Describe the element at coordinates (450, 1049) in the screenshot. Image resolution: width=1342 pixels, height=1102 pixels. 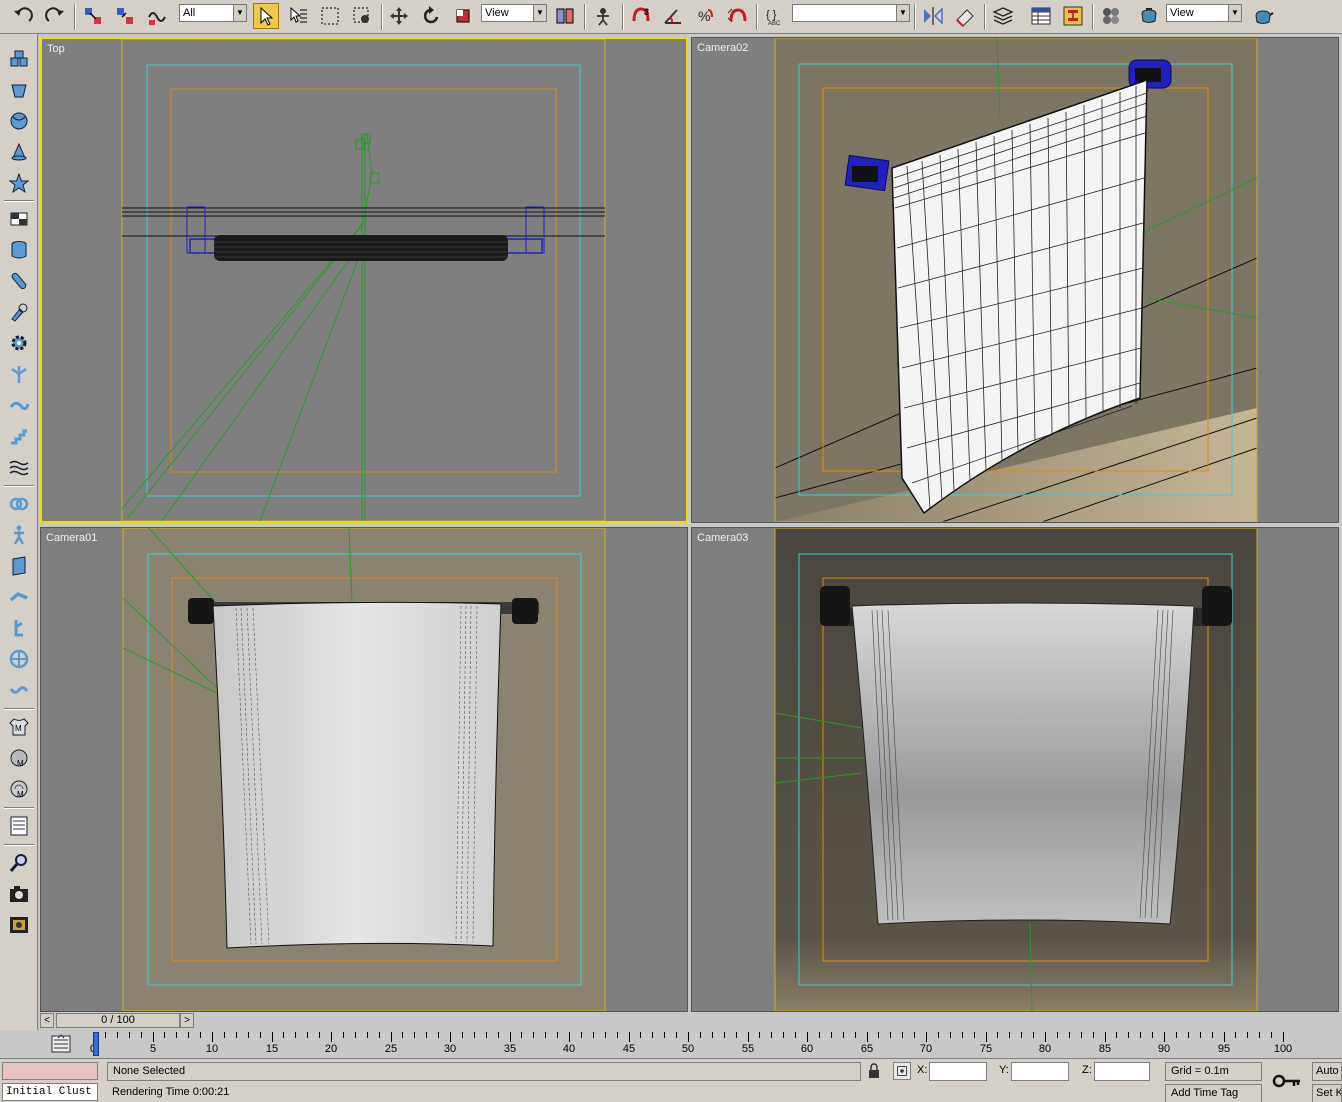
I see `track-bar-tick-label: 30` at that location.